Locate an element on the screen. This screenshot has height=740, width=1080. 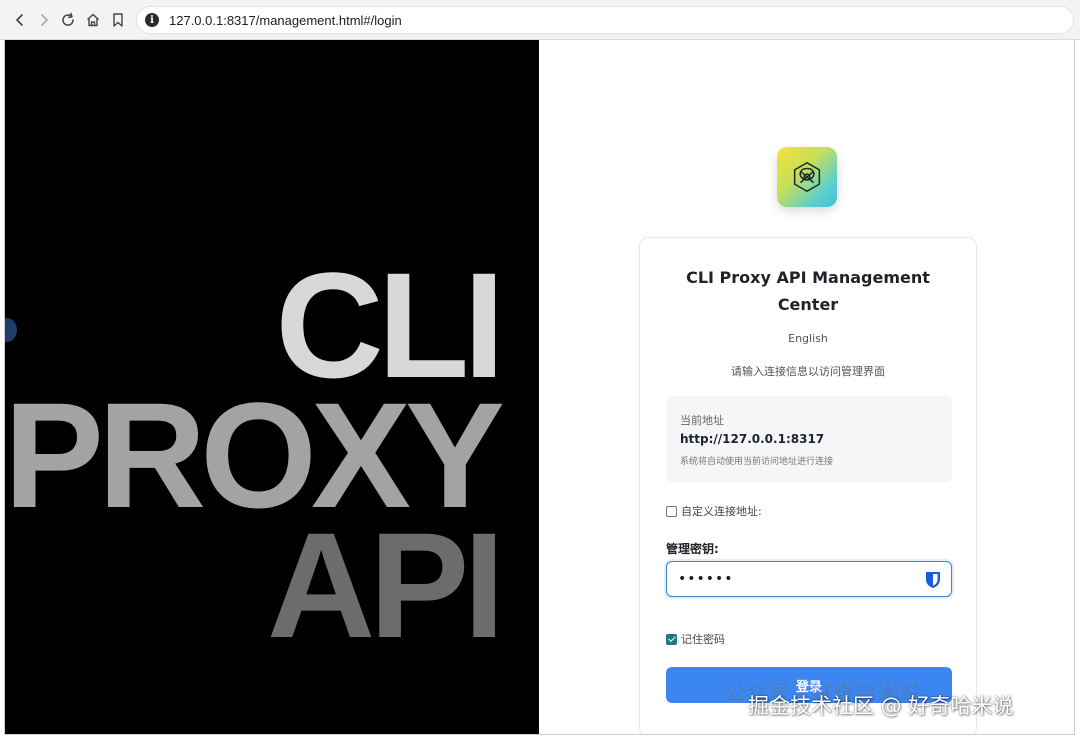
home-icon is located at coordinates (93, 20).